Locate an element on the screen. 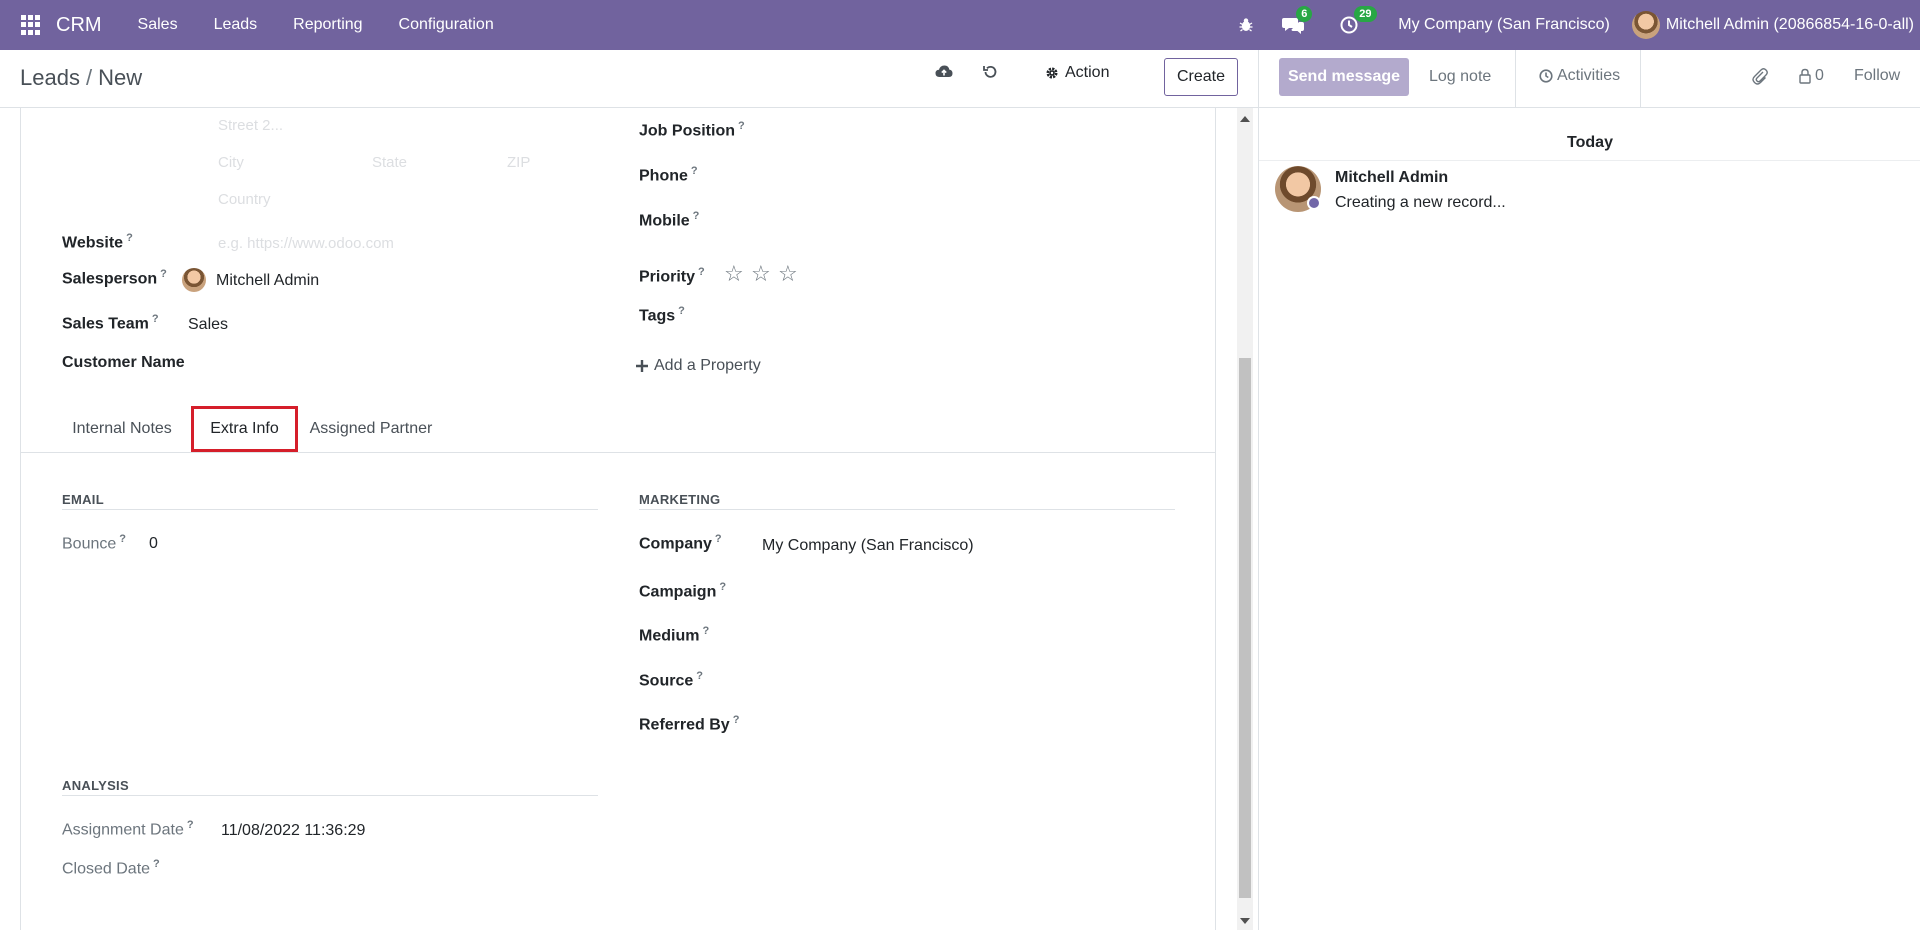 The width and height of the screenshot is (1920, 930). medium-label: Medium? is located at coordinates (674, 635).